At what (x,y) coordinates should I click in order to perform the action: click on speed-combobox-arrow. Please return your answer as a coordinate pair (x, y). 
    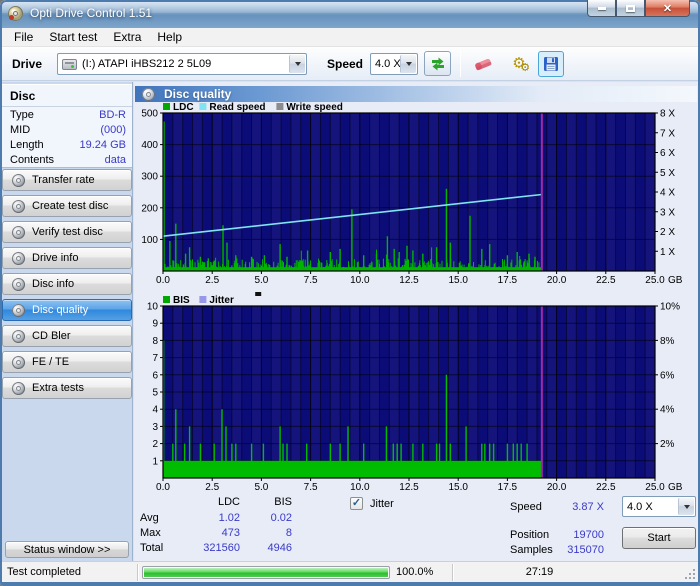
    Looking at the image, I should click on (408, 64).